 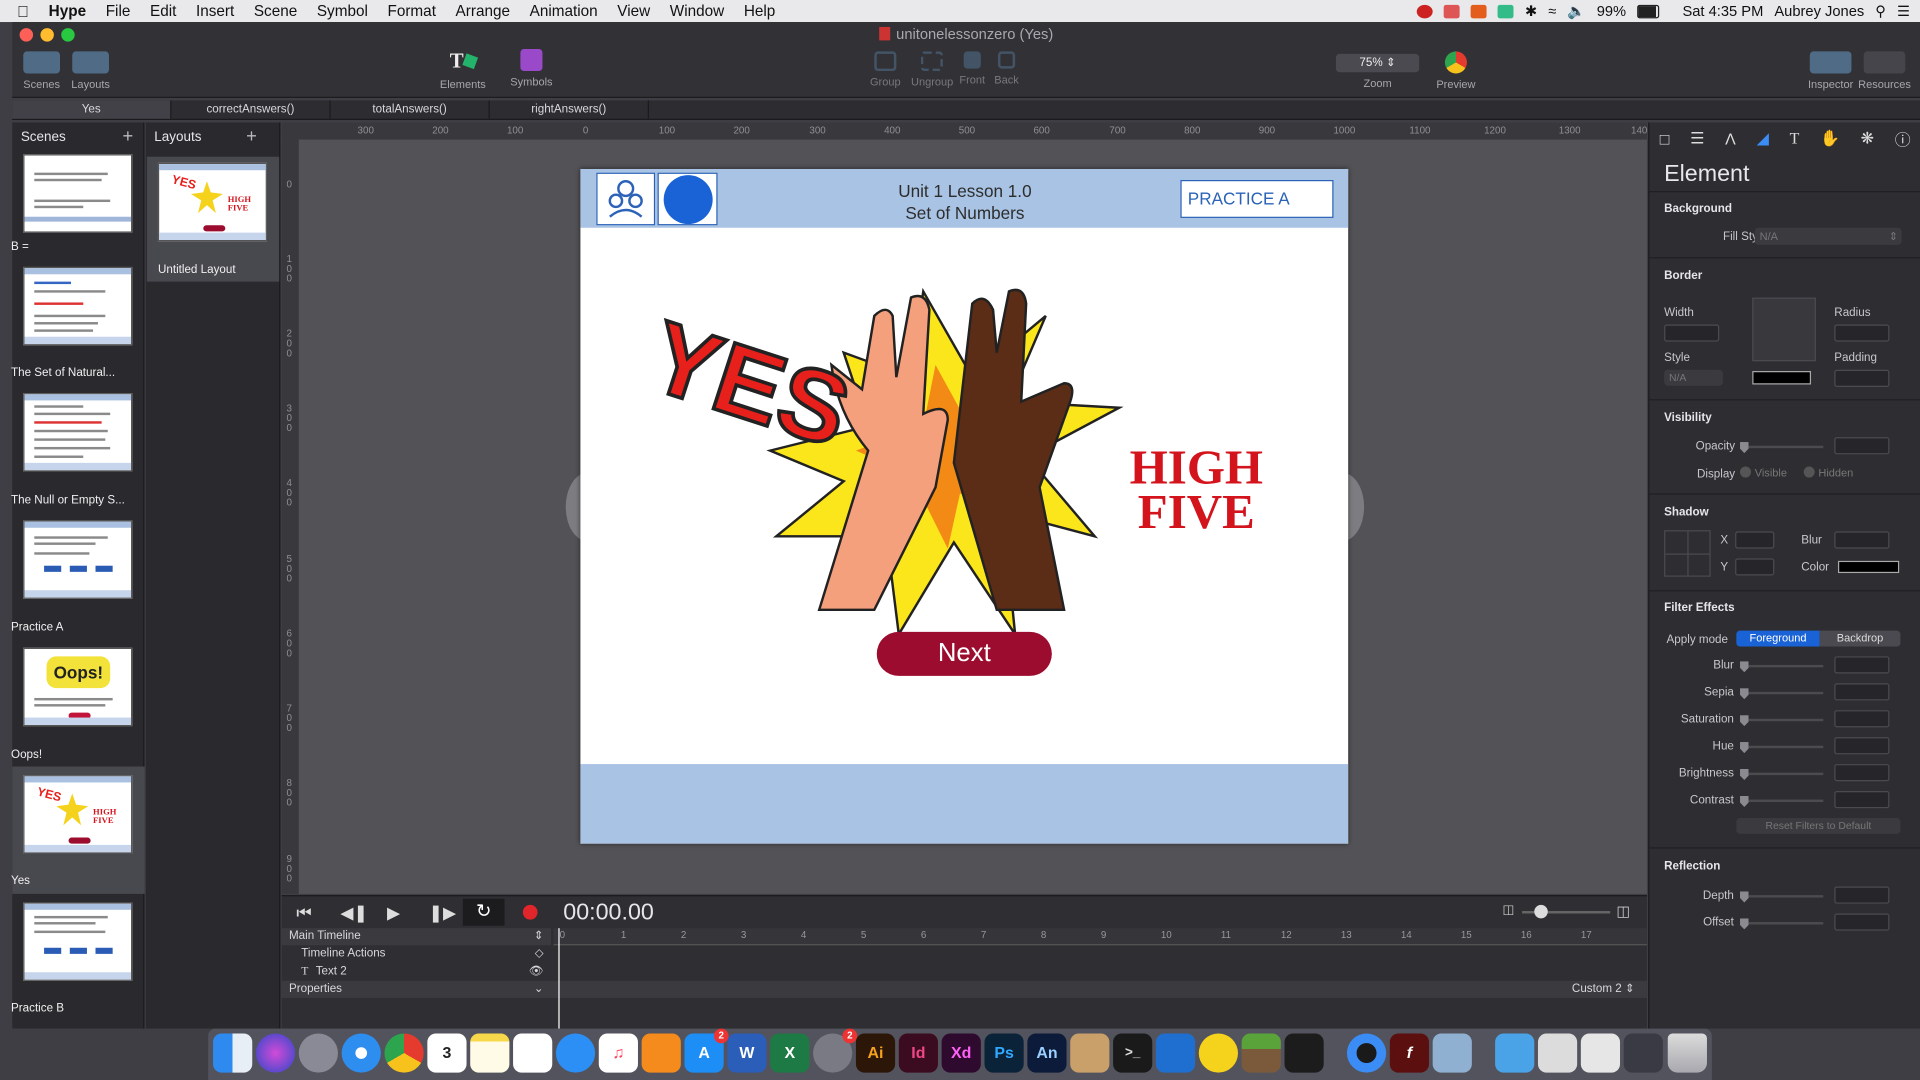 What do you see at coordinates (1782, 694) in the screenshot?
I see `filter-sepia-slider` at bounding box center [1782, 694].